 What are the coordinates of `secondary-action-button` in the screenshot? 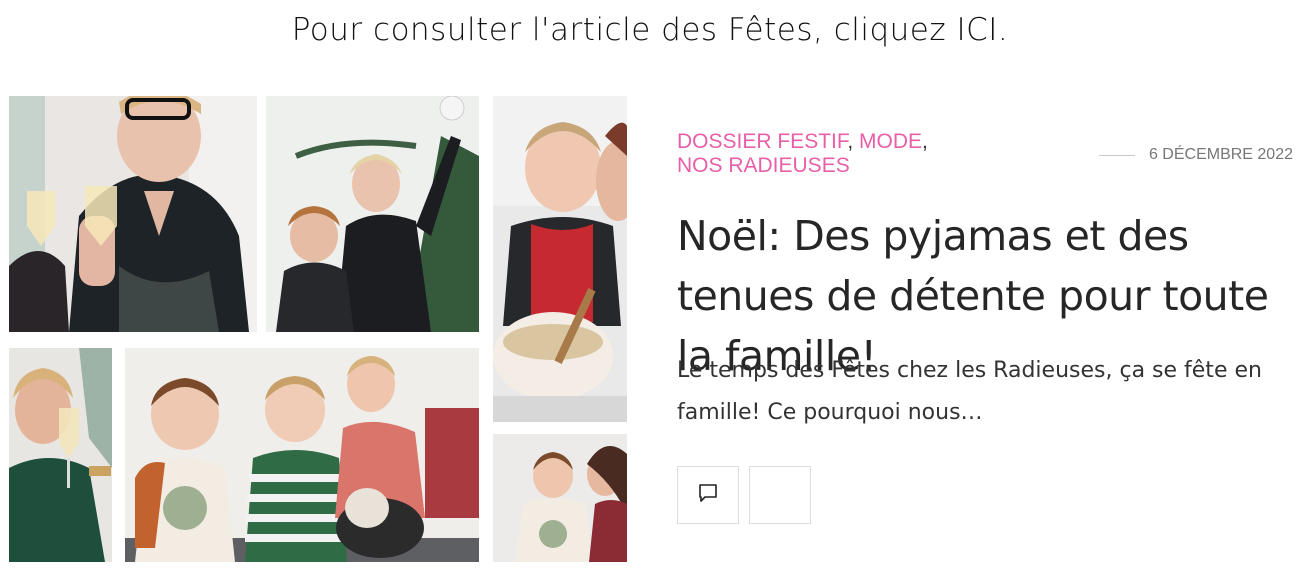 It's located at (780, 495).